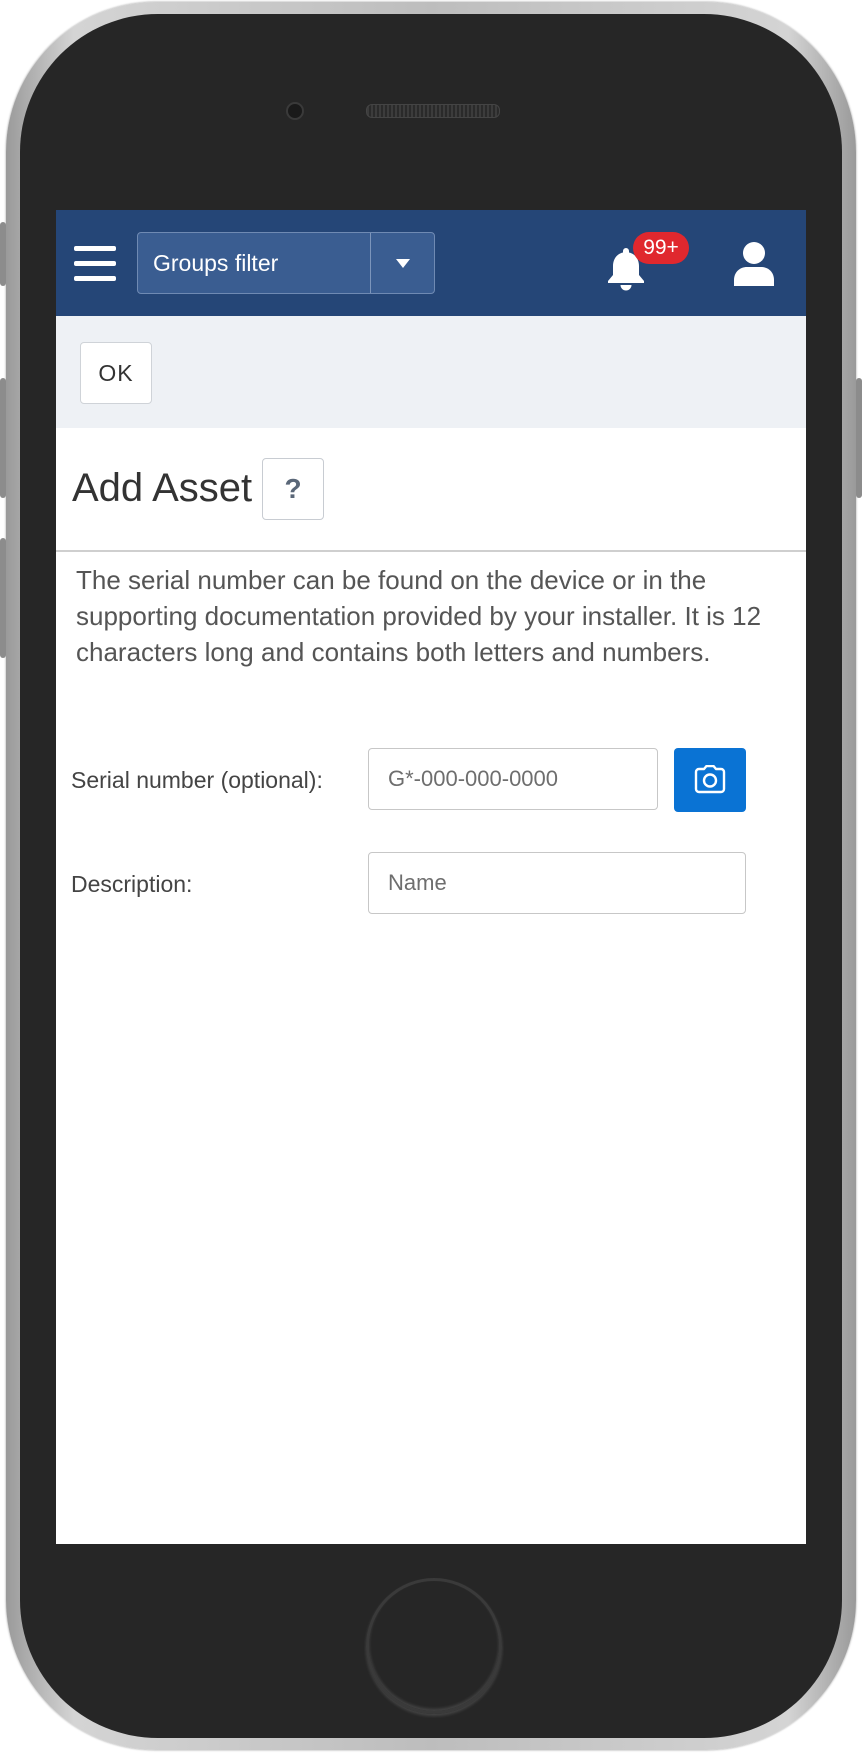  What do you see at coordinates (116, 373) in the screenshot?
I see `ok-button: OK` at bounding box center [116, 373].